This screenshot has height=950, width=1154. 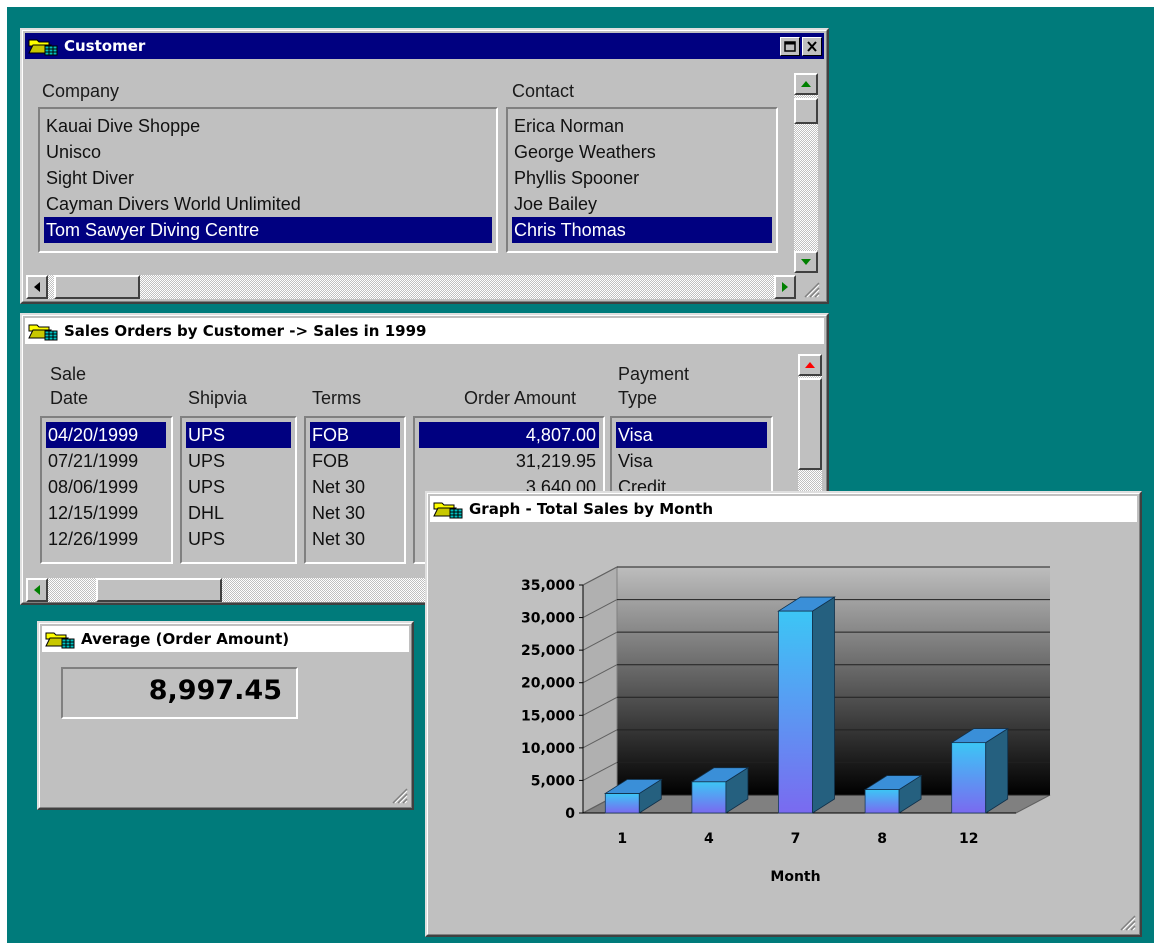 What do you see at coordinates (882, 839) in the screenshot?
I see `x-tick-label: 8` at bounding box center [882, 839].